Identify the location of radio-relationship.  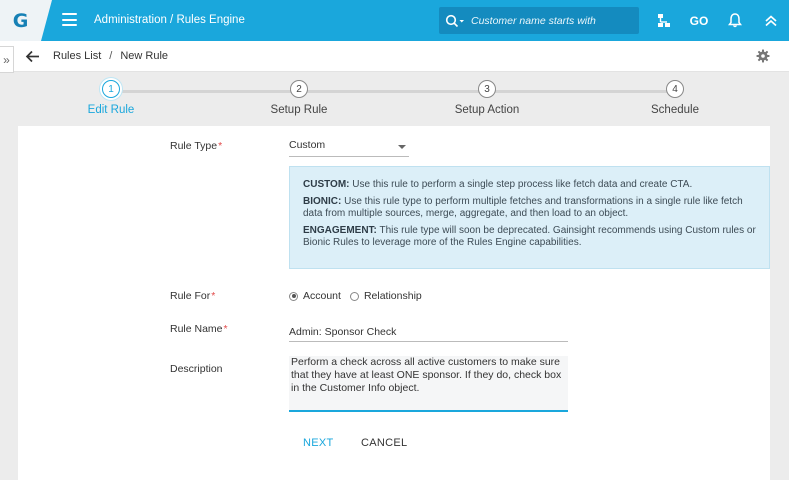
(354, 296).